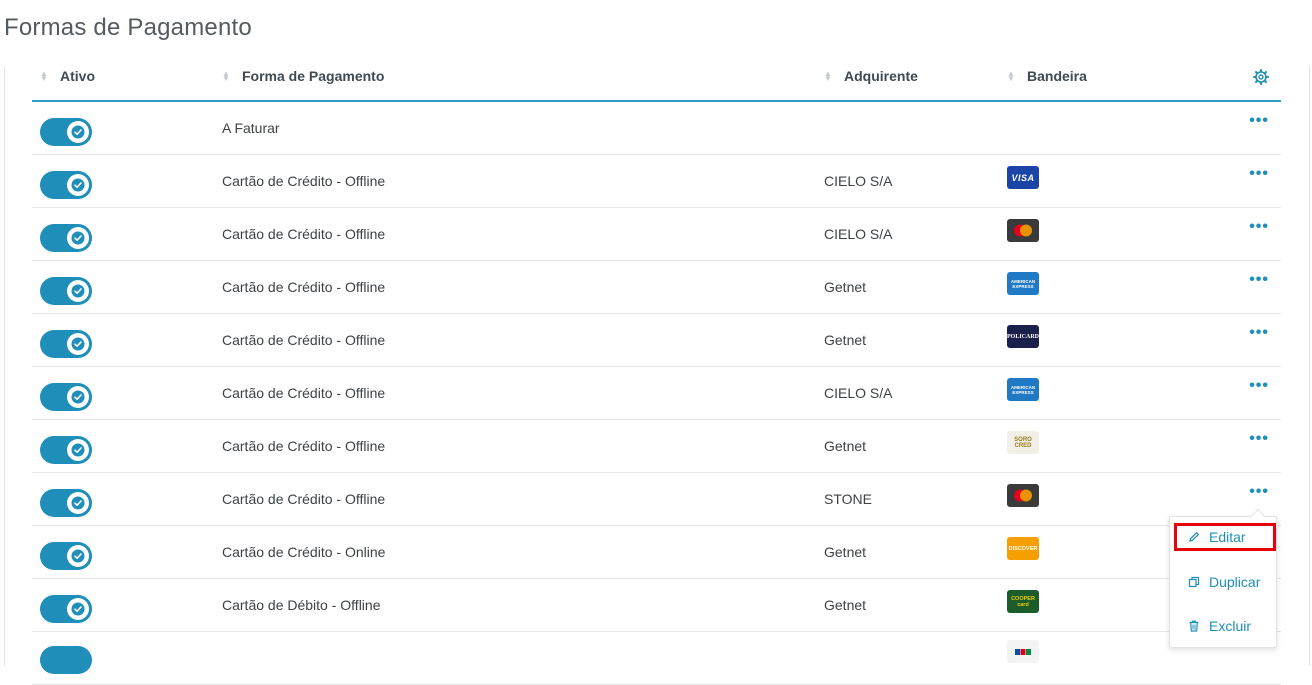 The image size is (1312, 685). What do you see at coordinates (304, 552) in the screenshot?
I see `cell-forma-pagamento: Cartão de Crédito - Online` at bounding box center [304, 552].